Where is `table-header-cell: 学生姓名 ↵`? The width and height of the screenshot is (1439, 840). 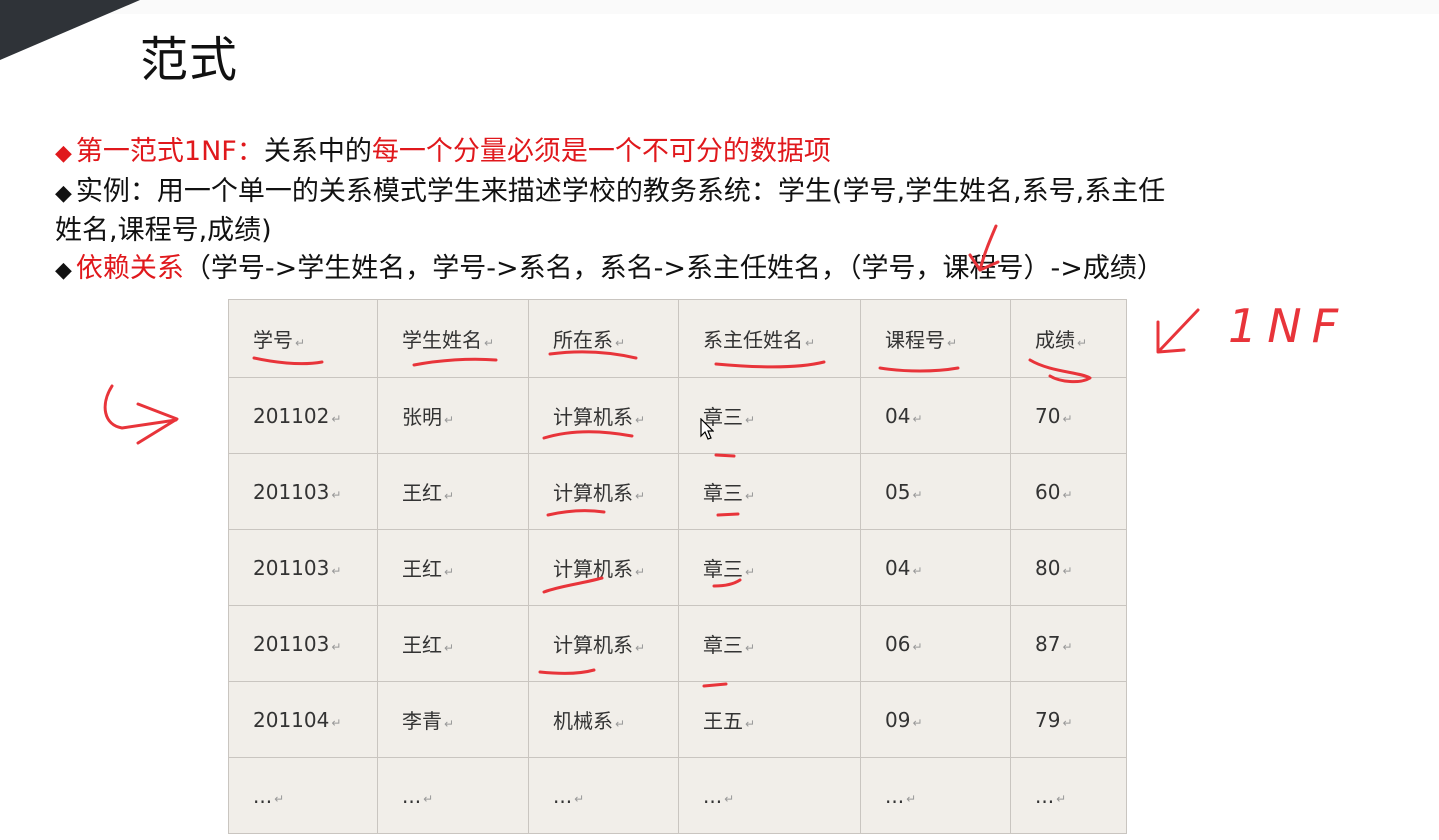 table-header-cell: 学生姓名 ↵ is located at coordinates (453, 338).